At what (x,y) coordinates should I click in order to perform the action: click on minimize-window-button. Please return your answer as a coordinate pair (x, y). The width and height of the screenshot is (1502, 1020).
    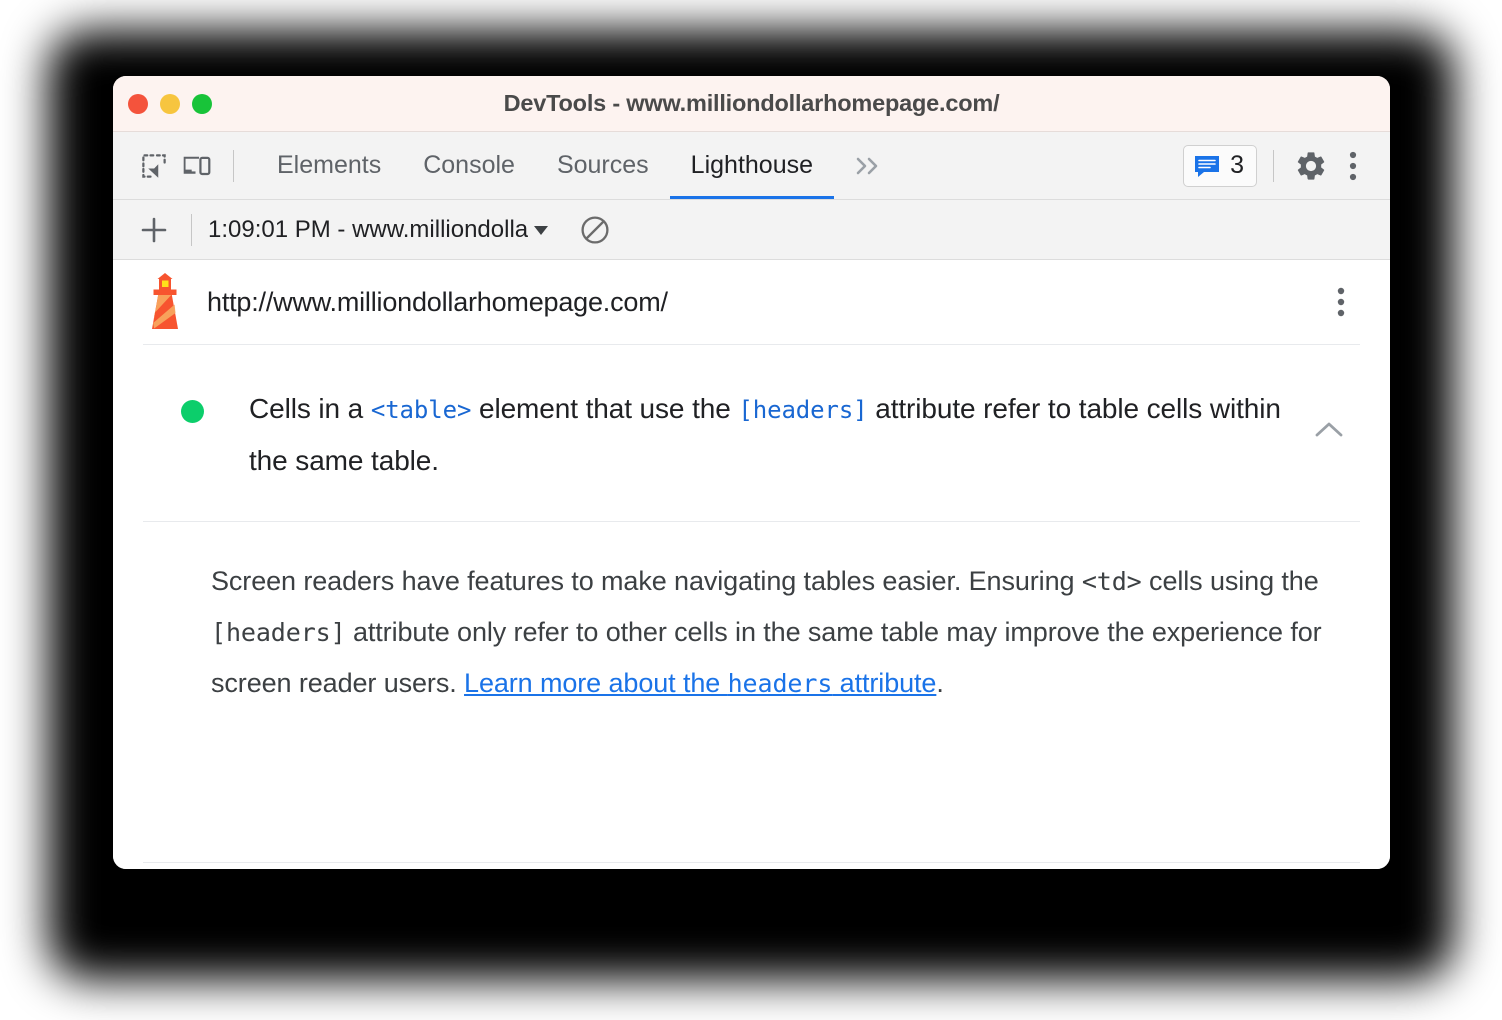
    Looking at the image, I should click on (170, 103).